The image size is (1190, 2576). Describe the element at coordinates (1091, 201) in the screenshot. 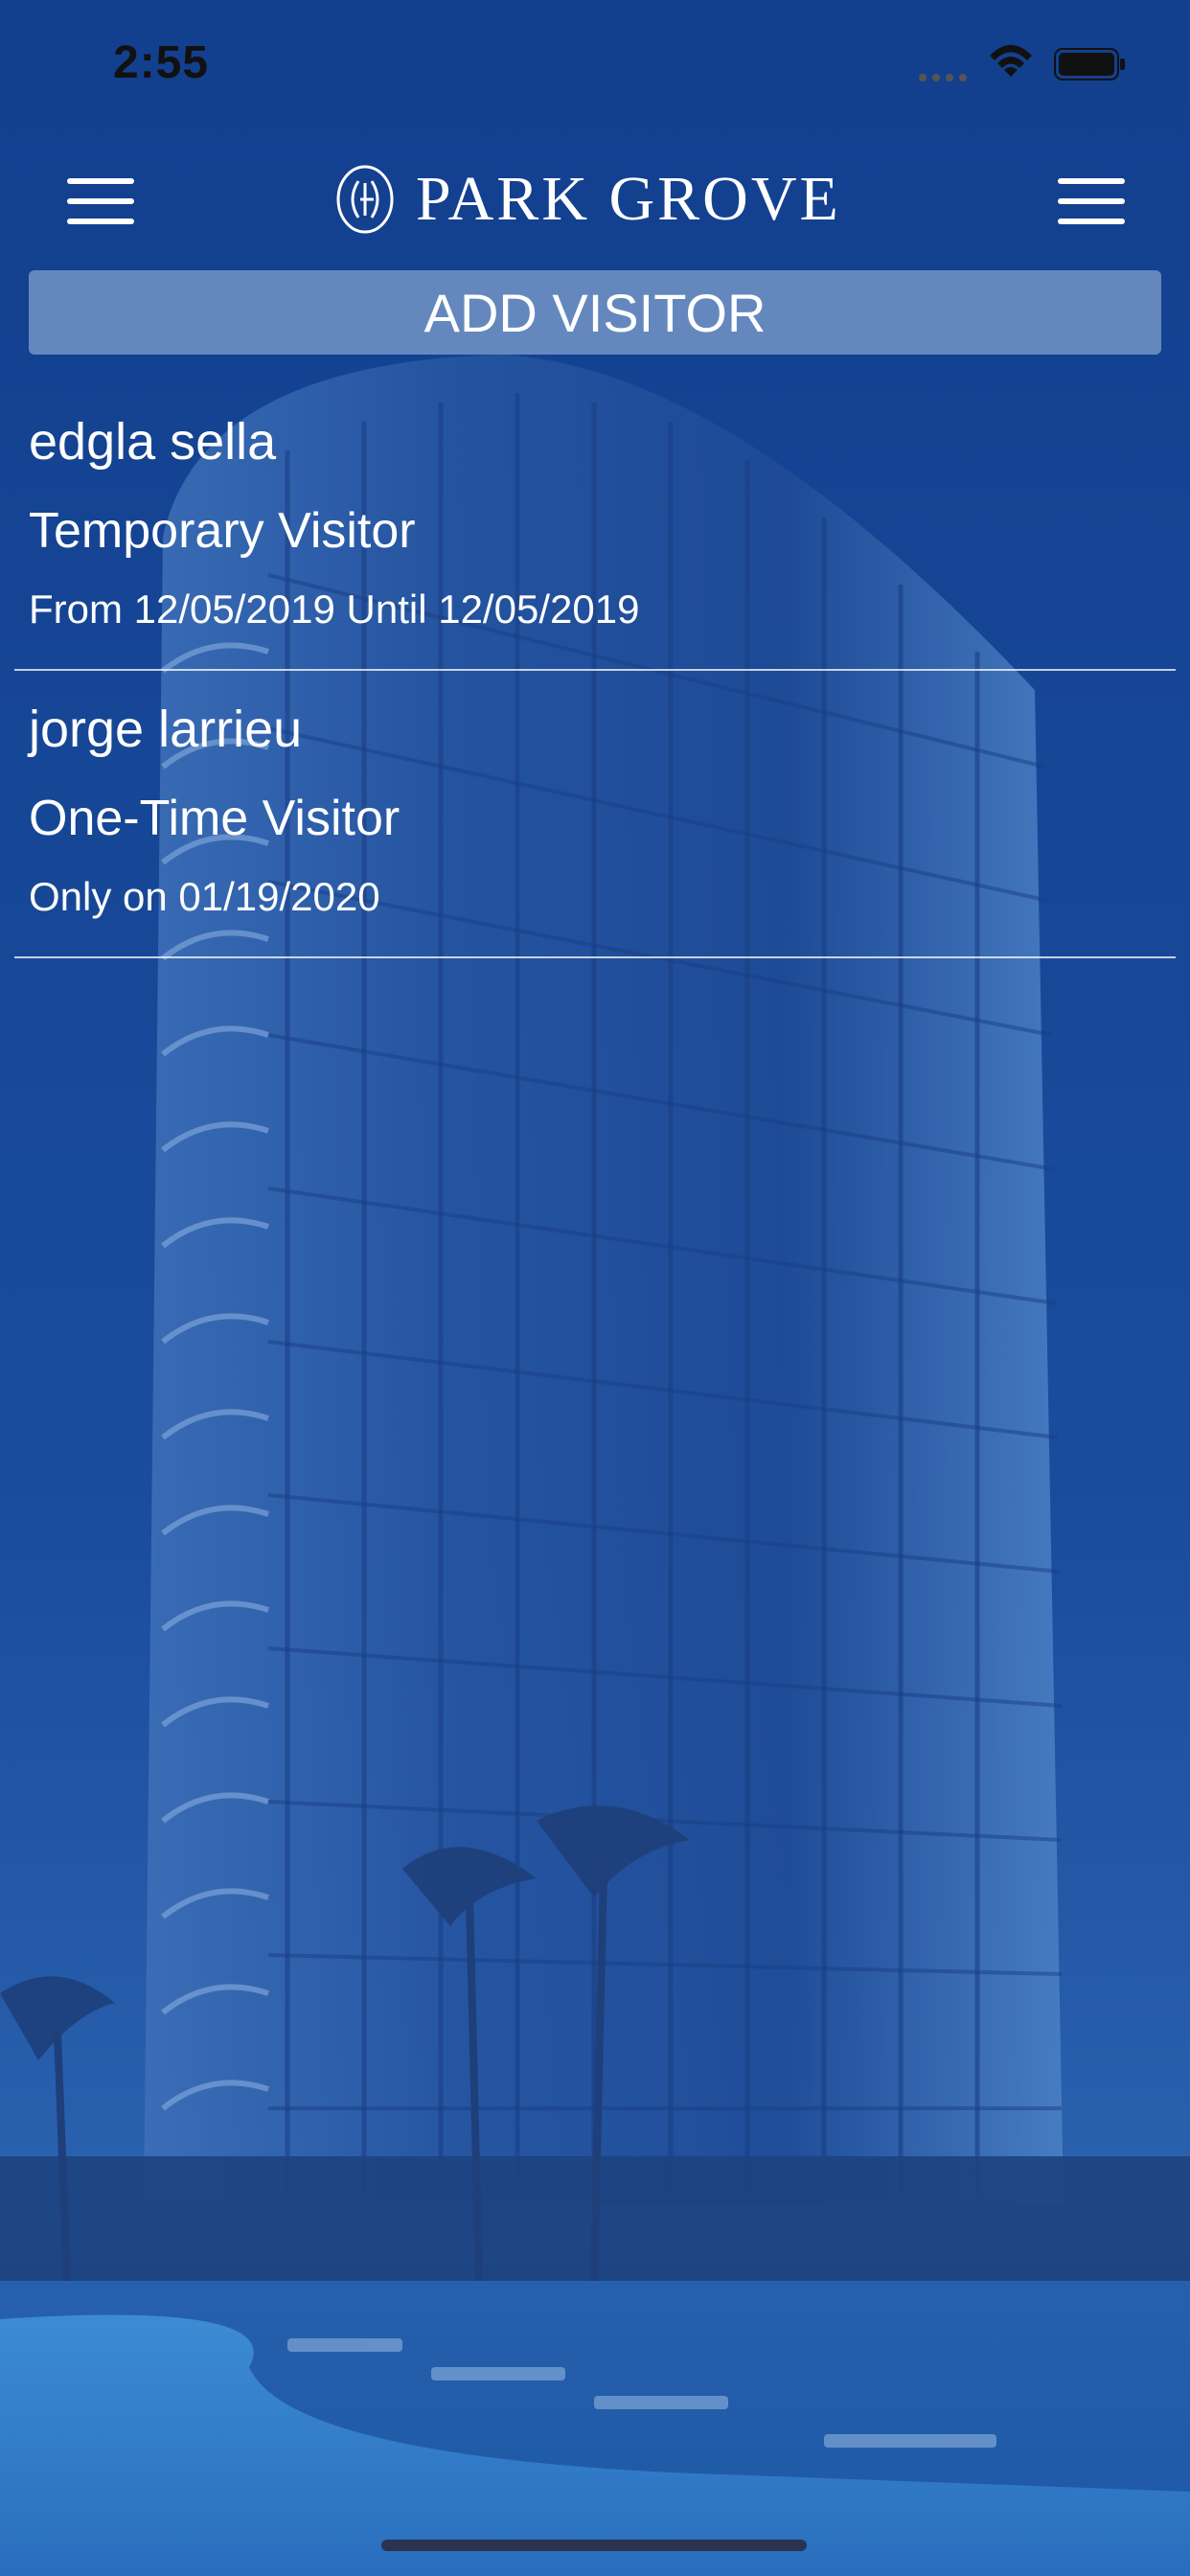

I see `hamburger-menu-icon-right` at that location.